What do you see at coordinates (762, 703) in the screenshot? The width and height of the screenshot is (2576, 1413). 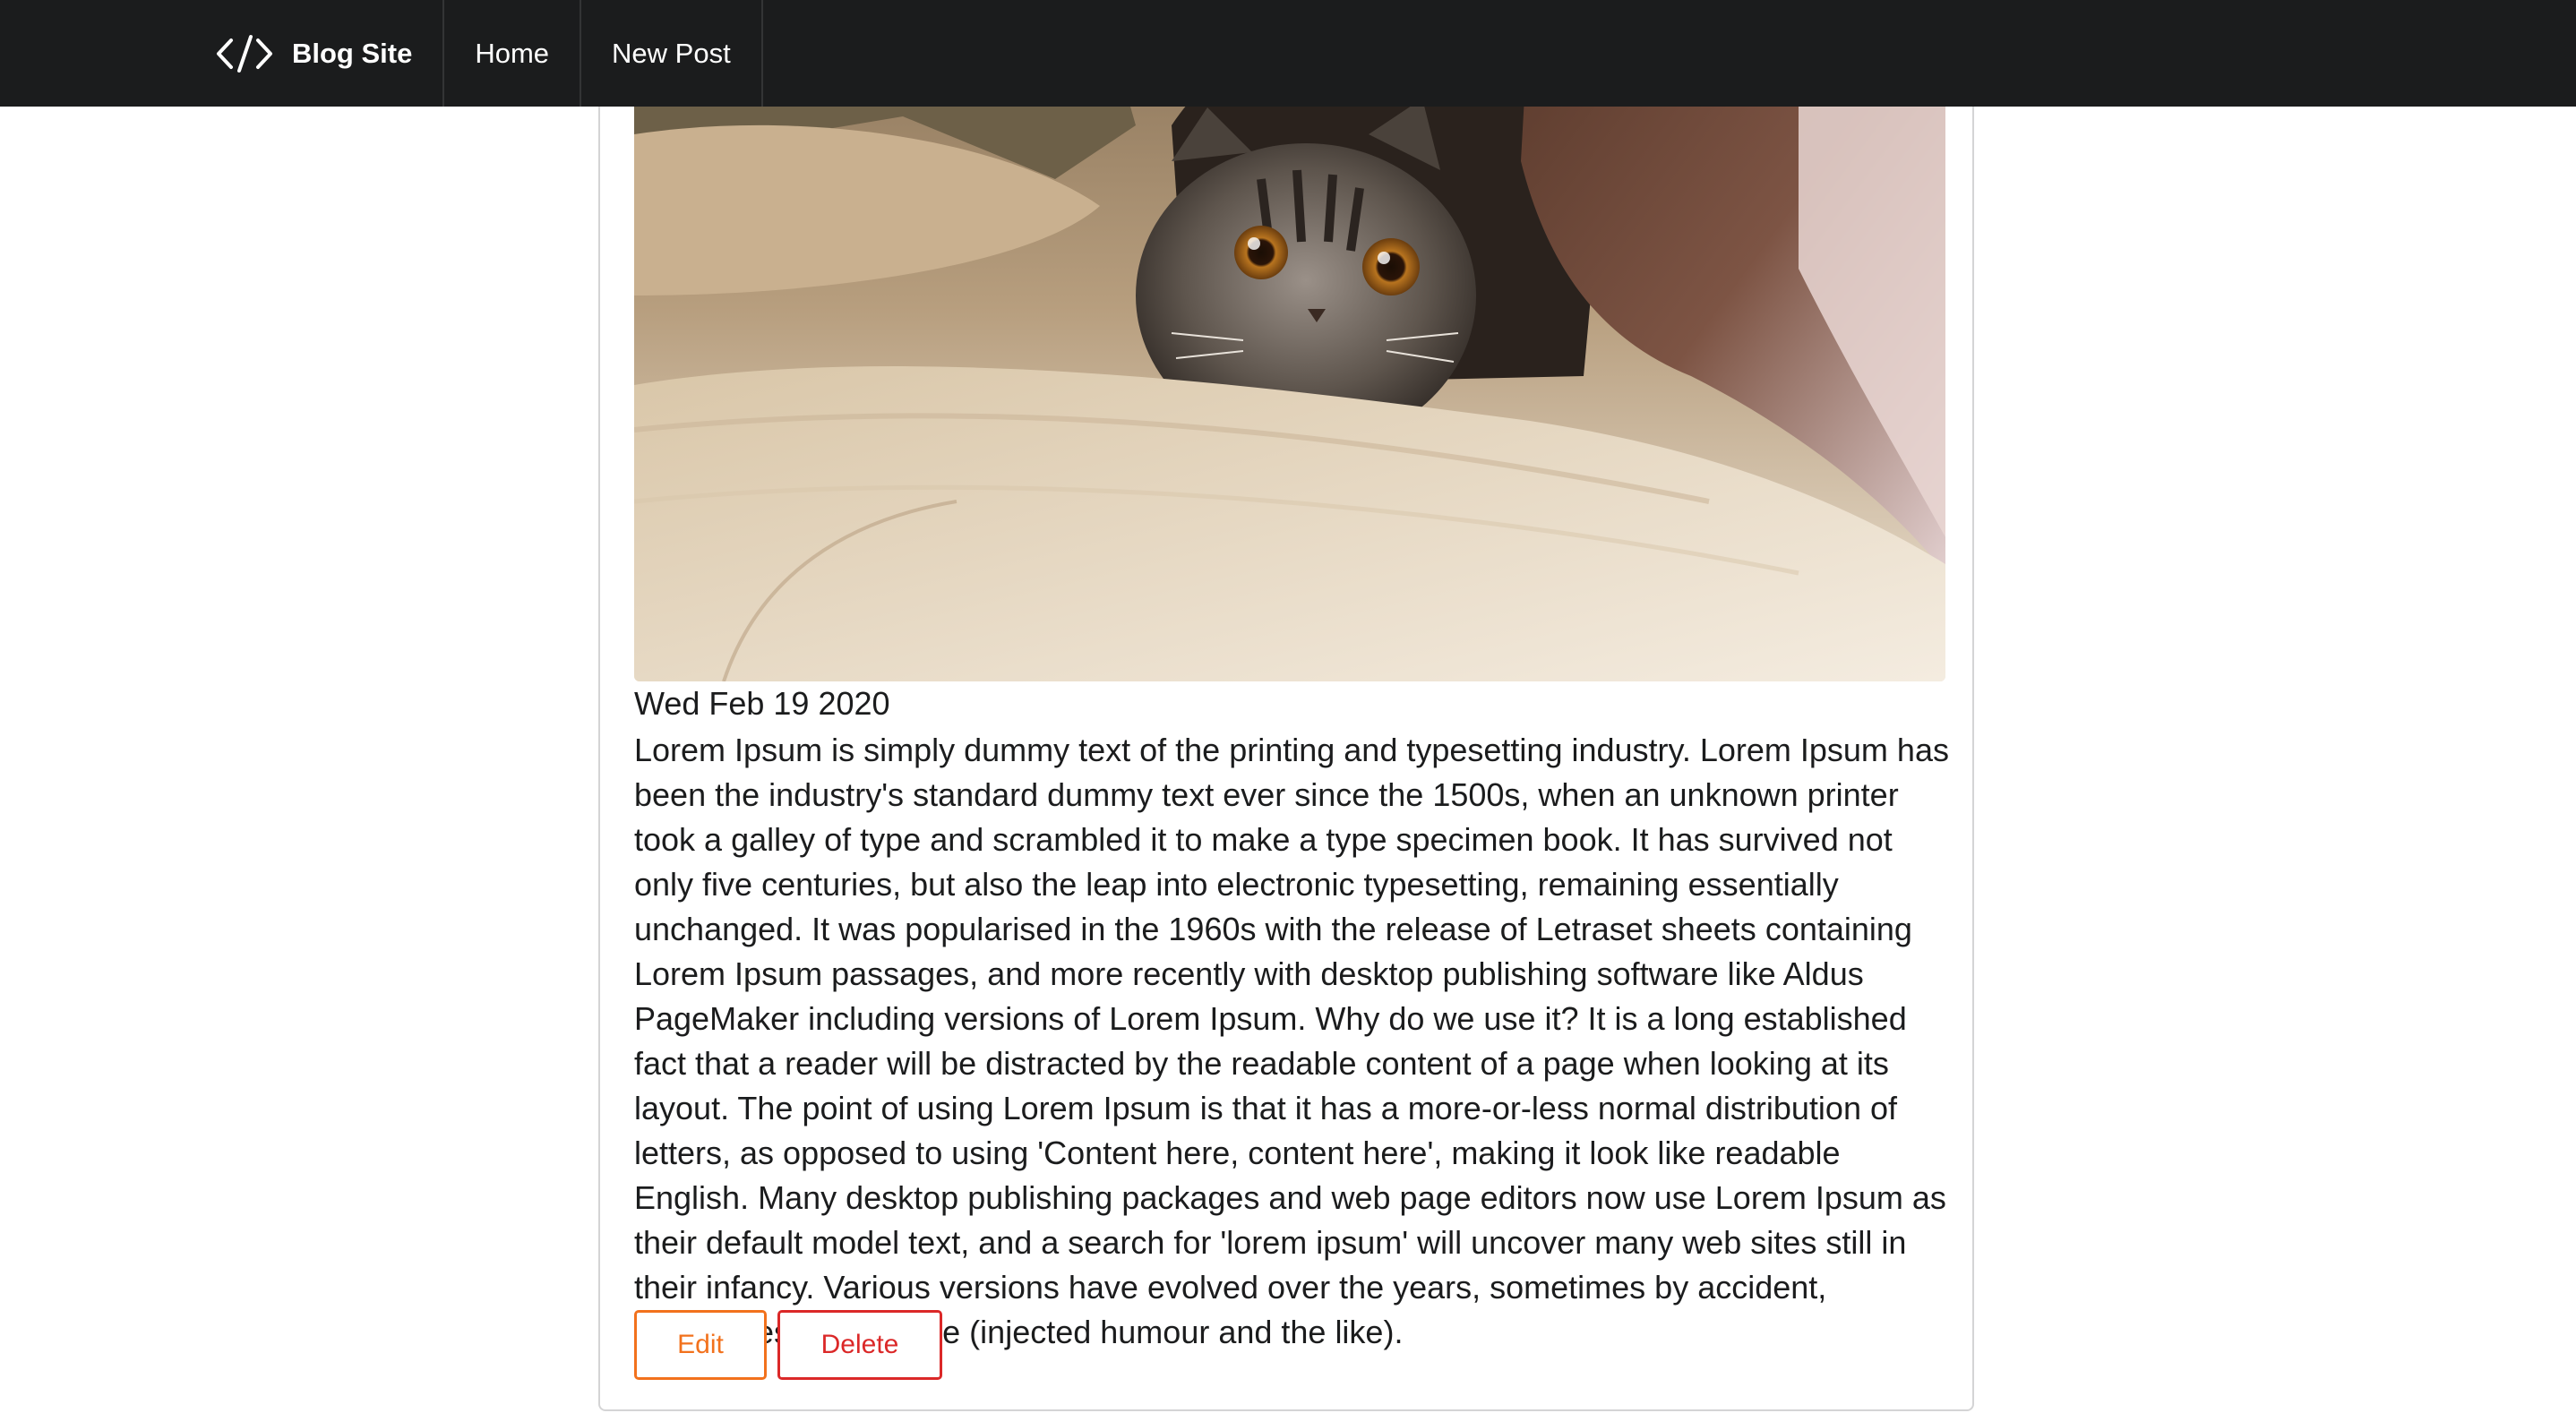 I see `post-date: Wed Feb 19 2020` at bounding box center [762, 703].